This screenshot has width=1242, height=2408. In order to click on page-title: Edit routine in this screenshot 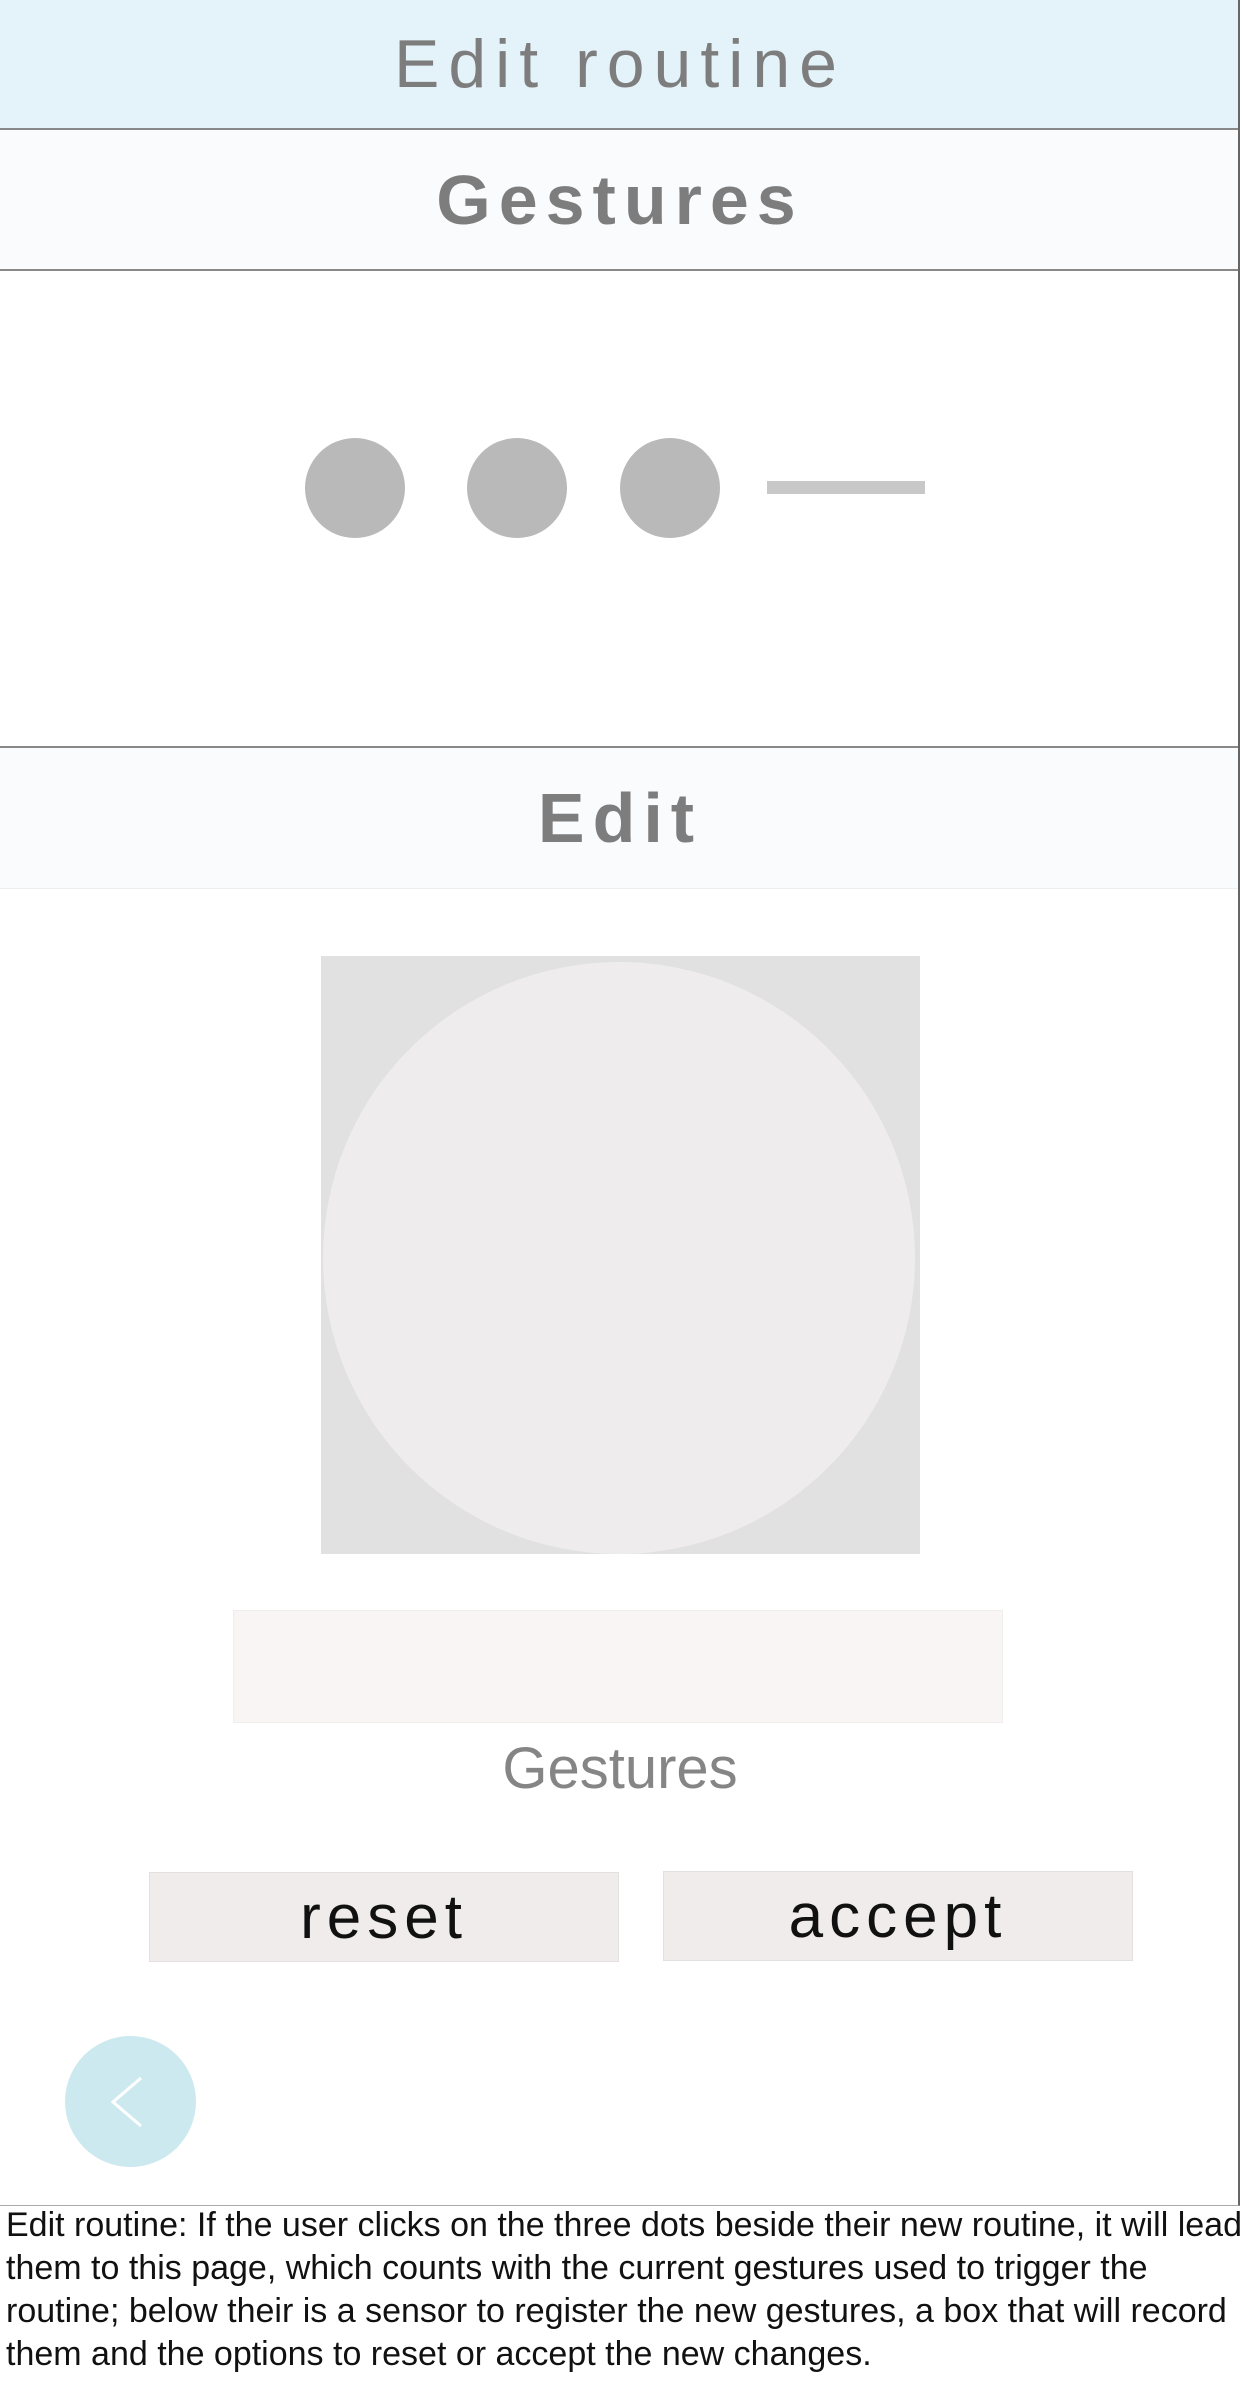, I will do `click(620, 64)`.